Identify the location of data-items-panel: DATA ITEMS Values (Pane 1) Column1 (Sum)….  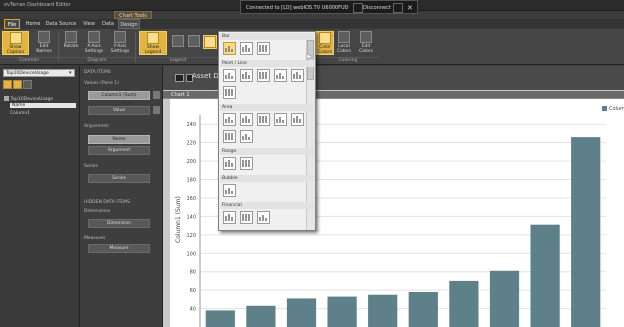
(121, 196).